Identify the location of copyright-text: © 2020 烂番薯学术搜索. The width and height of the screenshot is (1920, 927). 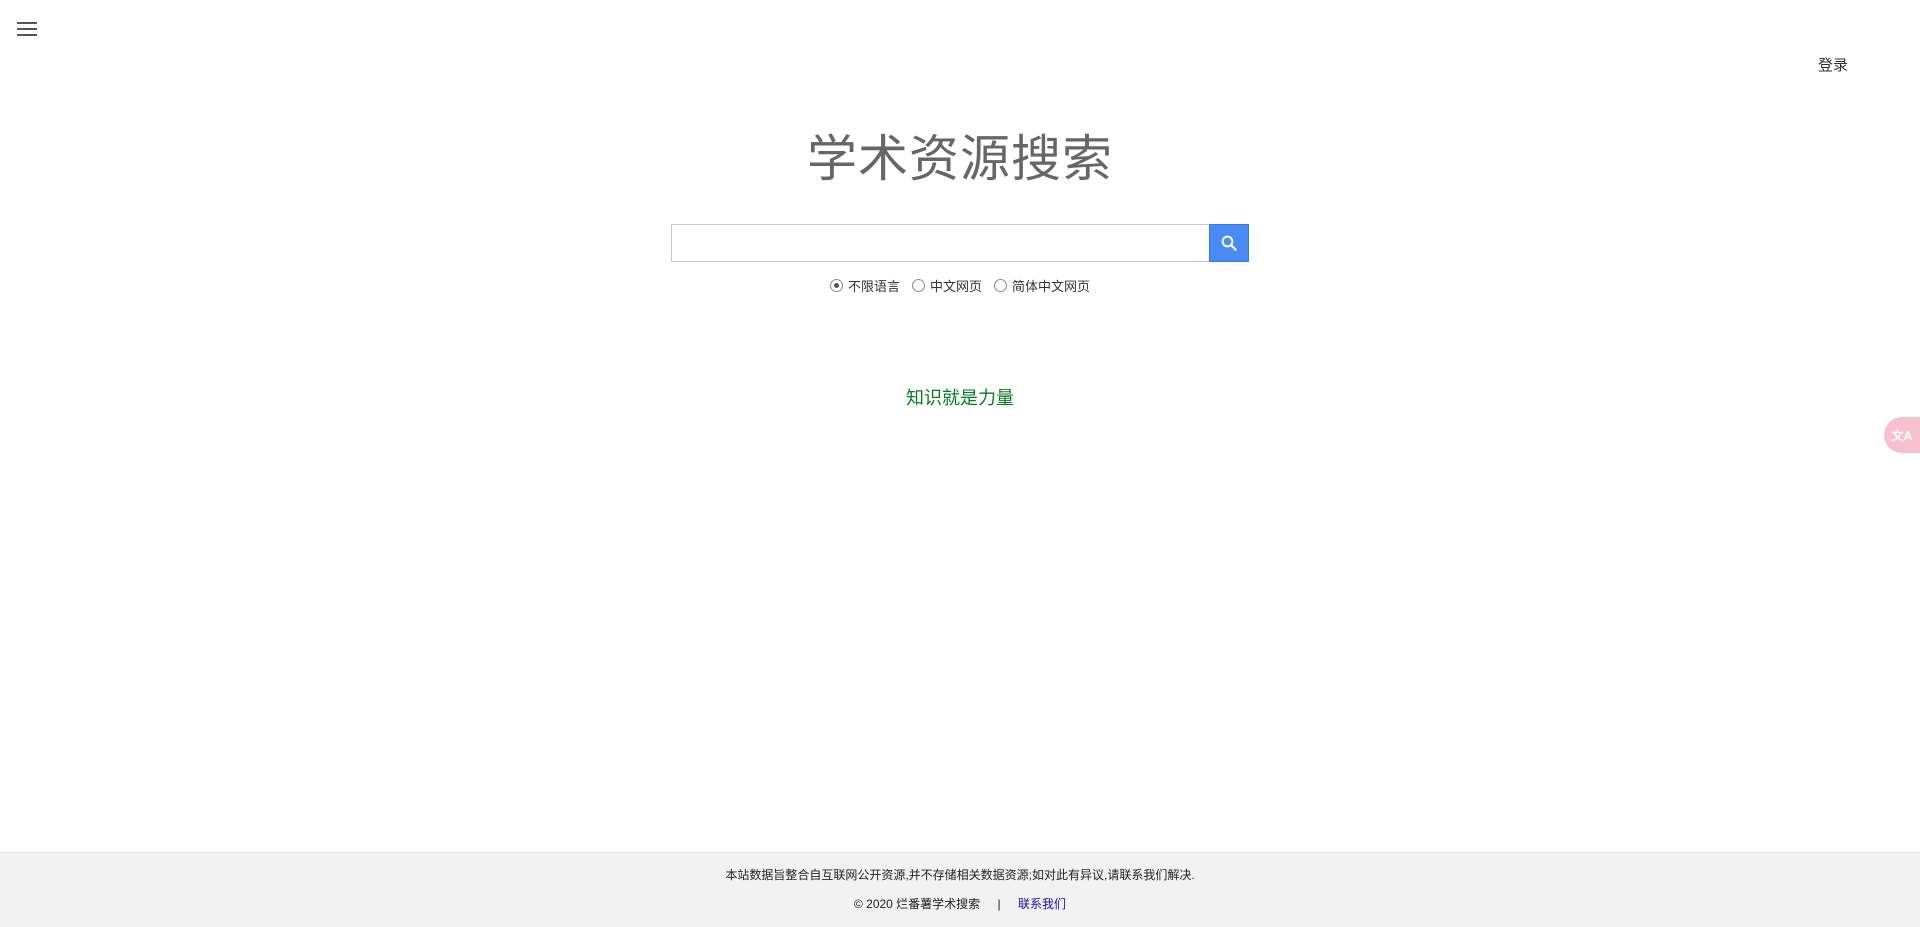
(917, 904).